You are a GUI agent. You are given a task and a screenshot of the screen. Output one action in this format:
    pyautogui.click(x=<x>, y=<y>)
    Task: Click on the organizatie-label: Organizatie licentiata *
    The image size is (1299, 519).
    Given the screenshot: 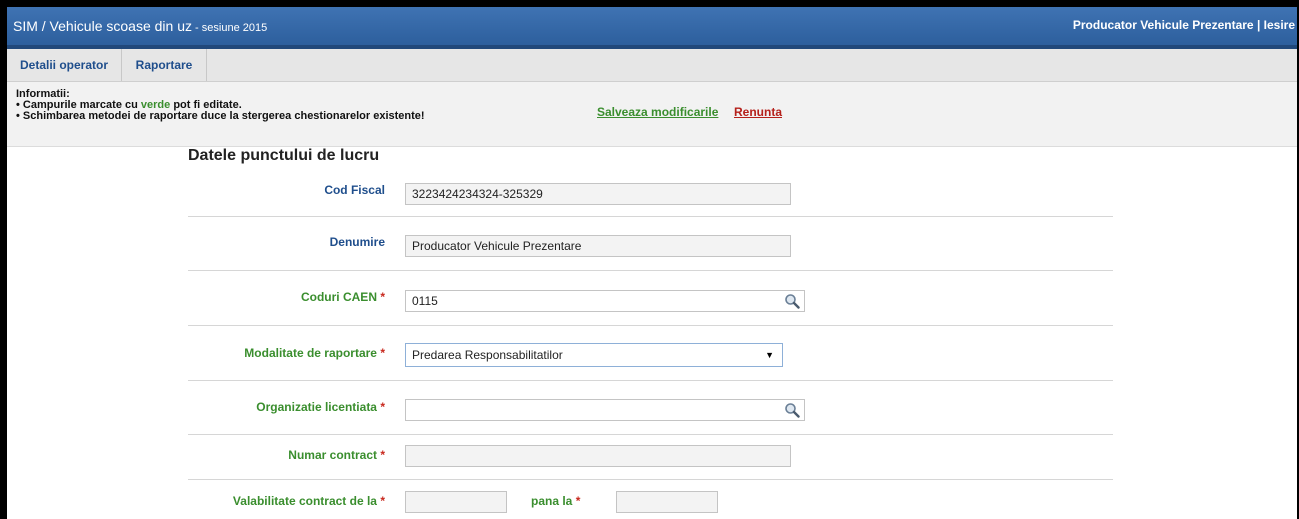 What is the action you would take?
    pyautogui.click(x=320, y=407)
    